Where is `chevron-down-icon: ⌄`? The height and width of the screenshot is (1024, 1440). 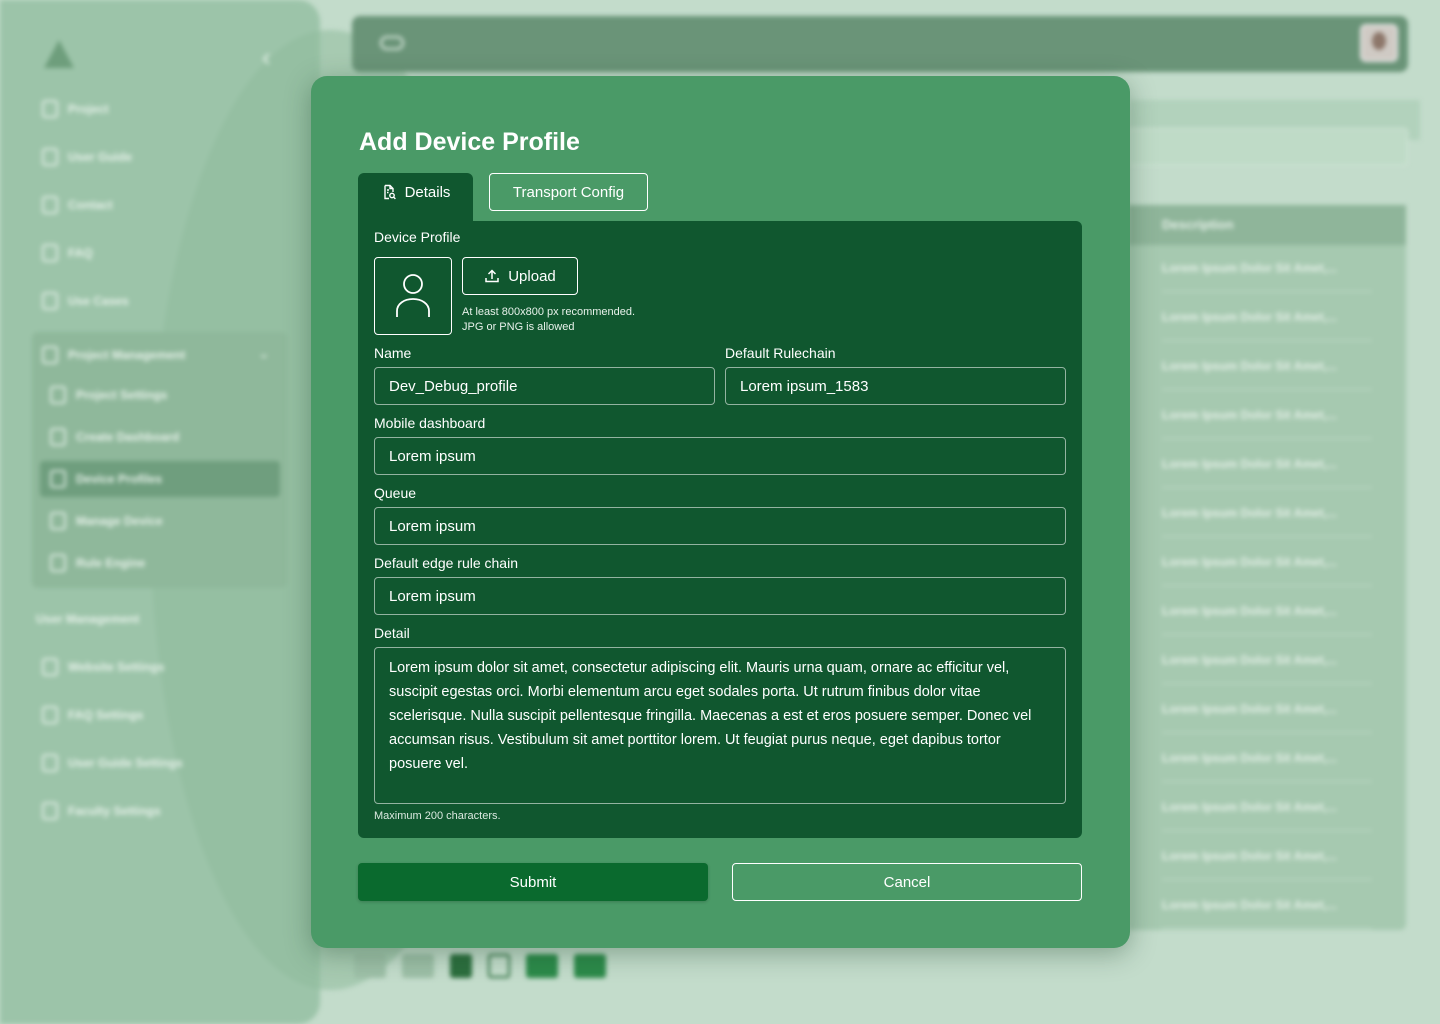
chevron-down-icon: ⌄ is located at coordinates (264, 353).